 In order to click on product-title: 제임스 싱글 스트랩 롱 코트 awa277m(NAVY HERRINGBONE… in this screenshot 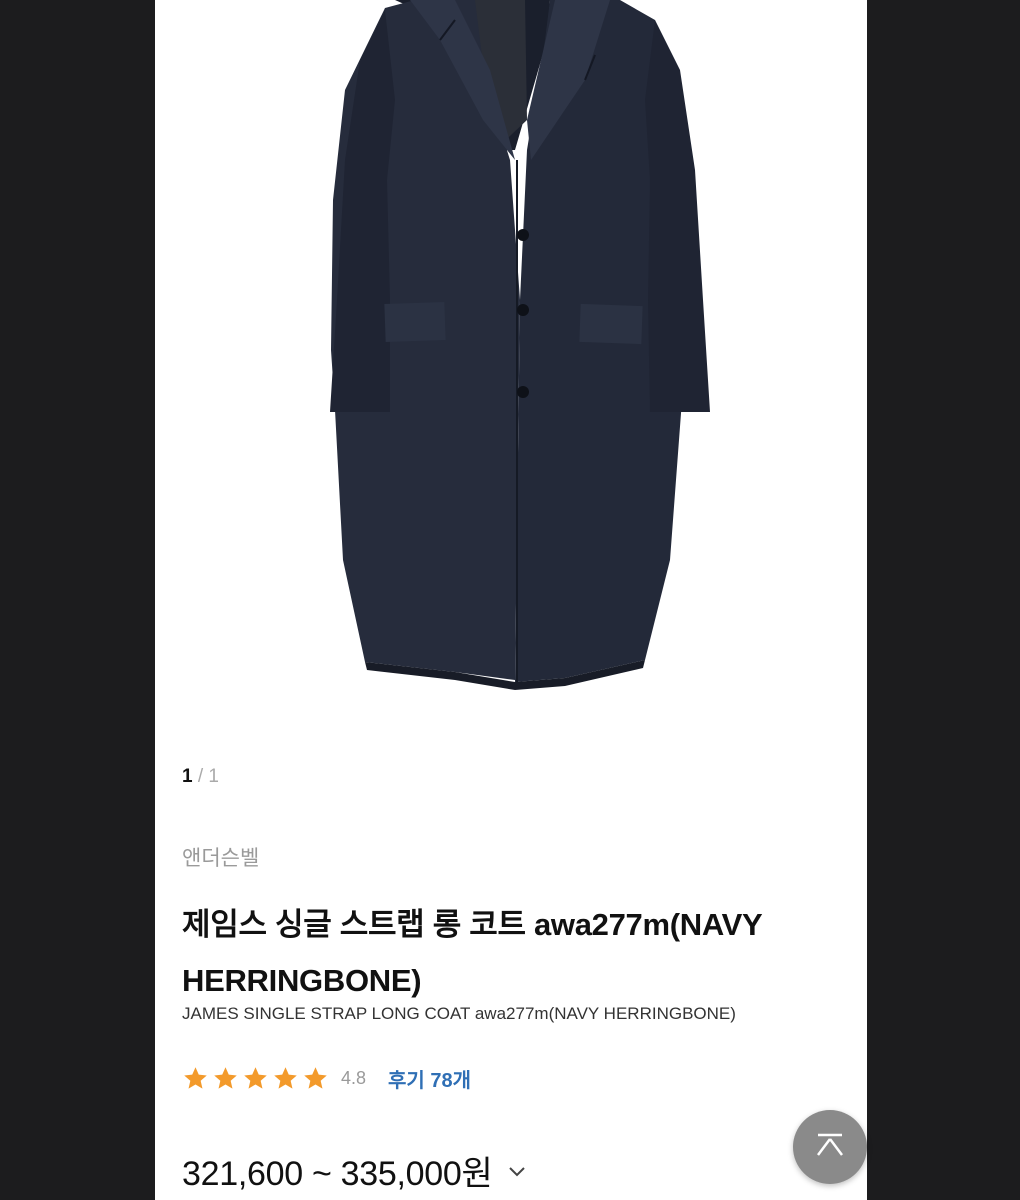, I will do `click(472, 952)`.